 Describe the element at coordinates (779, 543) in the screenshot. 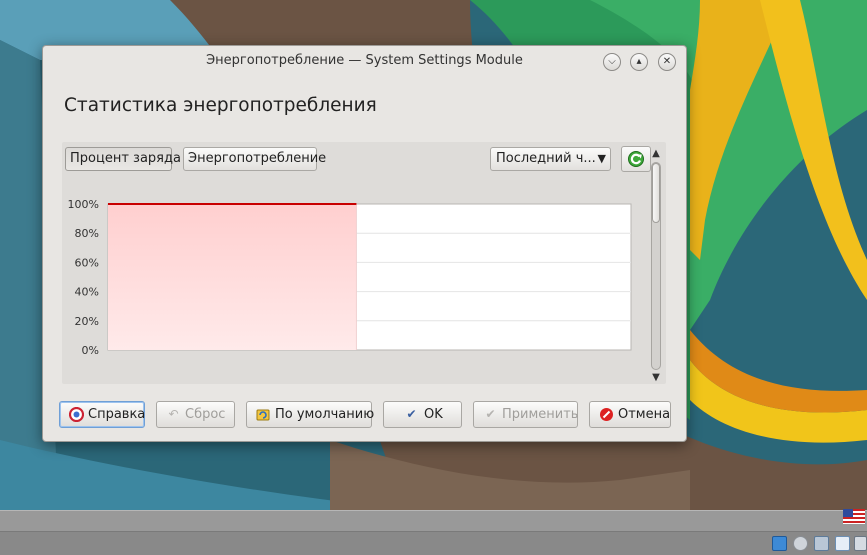

I see `network-icon` at that location.